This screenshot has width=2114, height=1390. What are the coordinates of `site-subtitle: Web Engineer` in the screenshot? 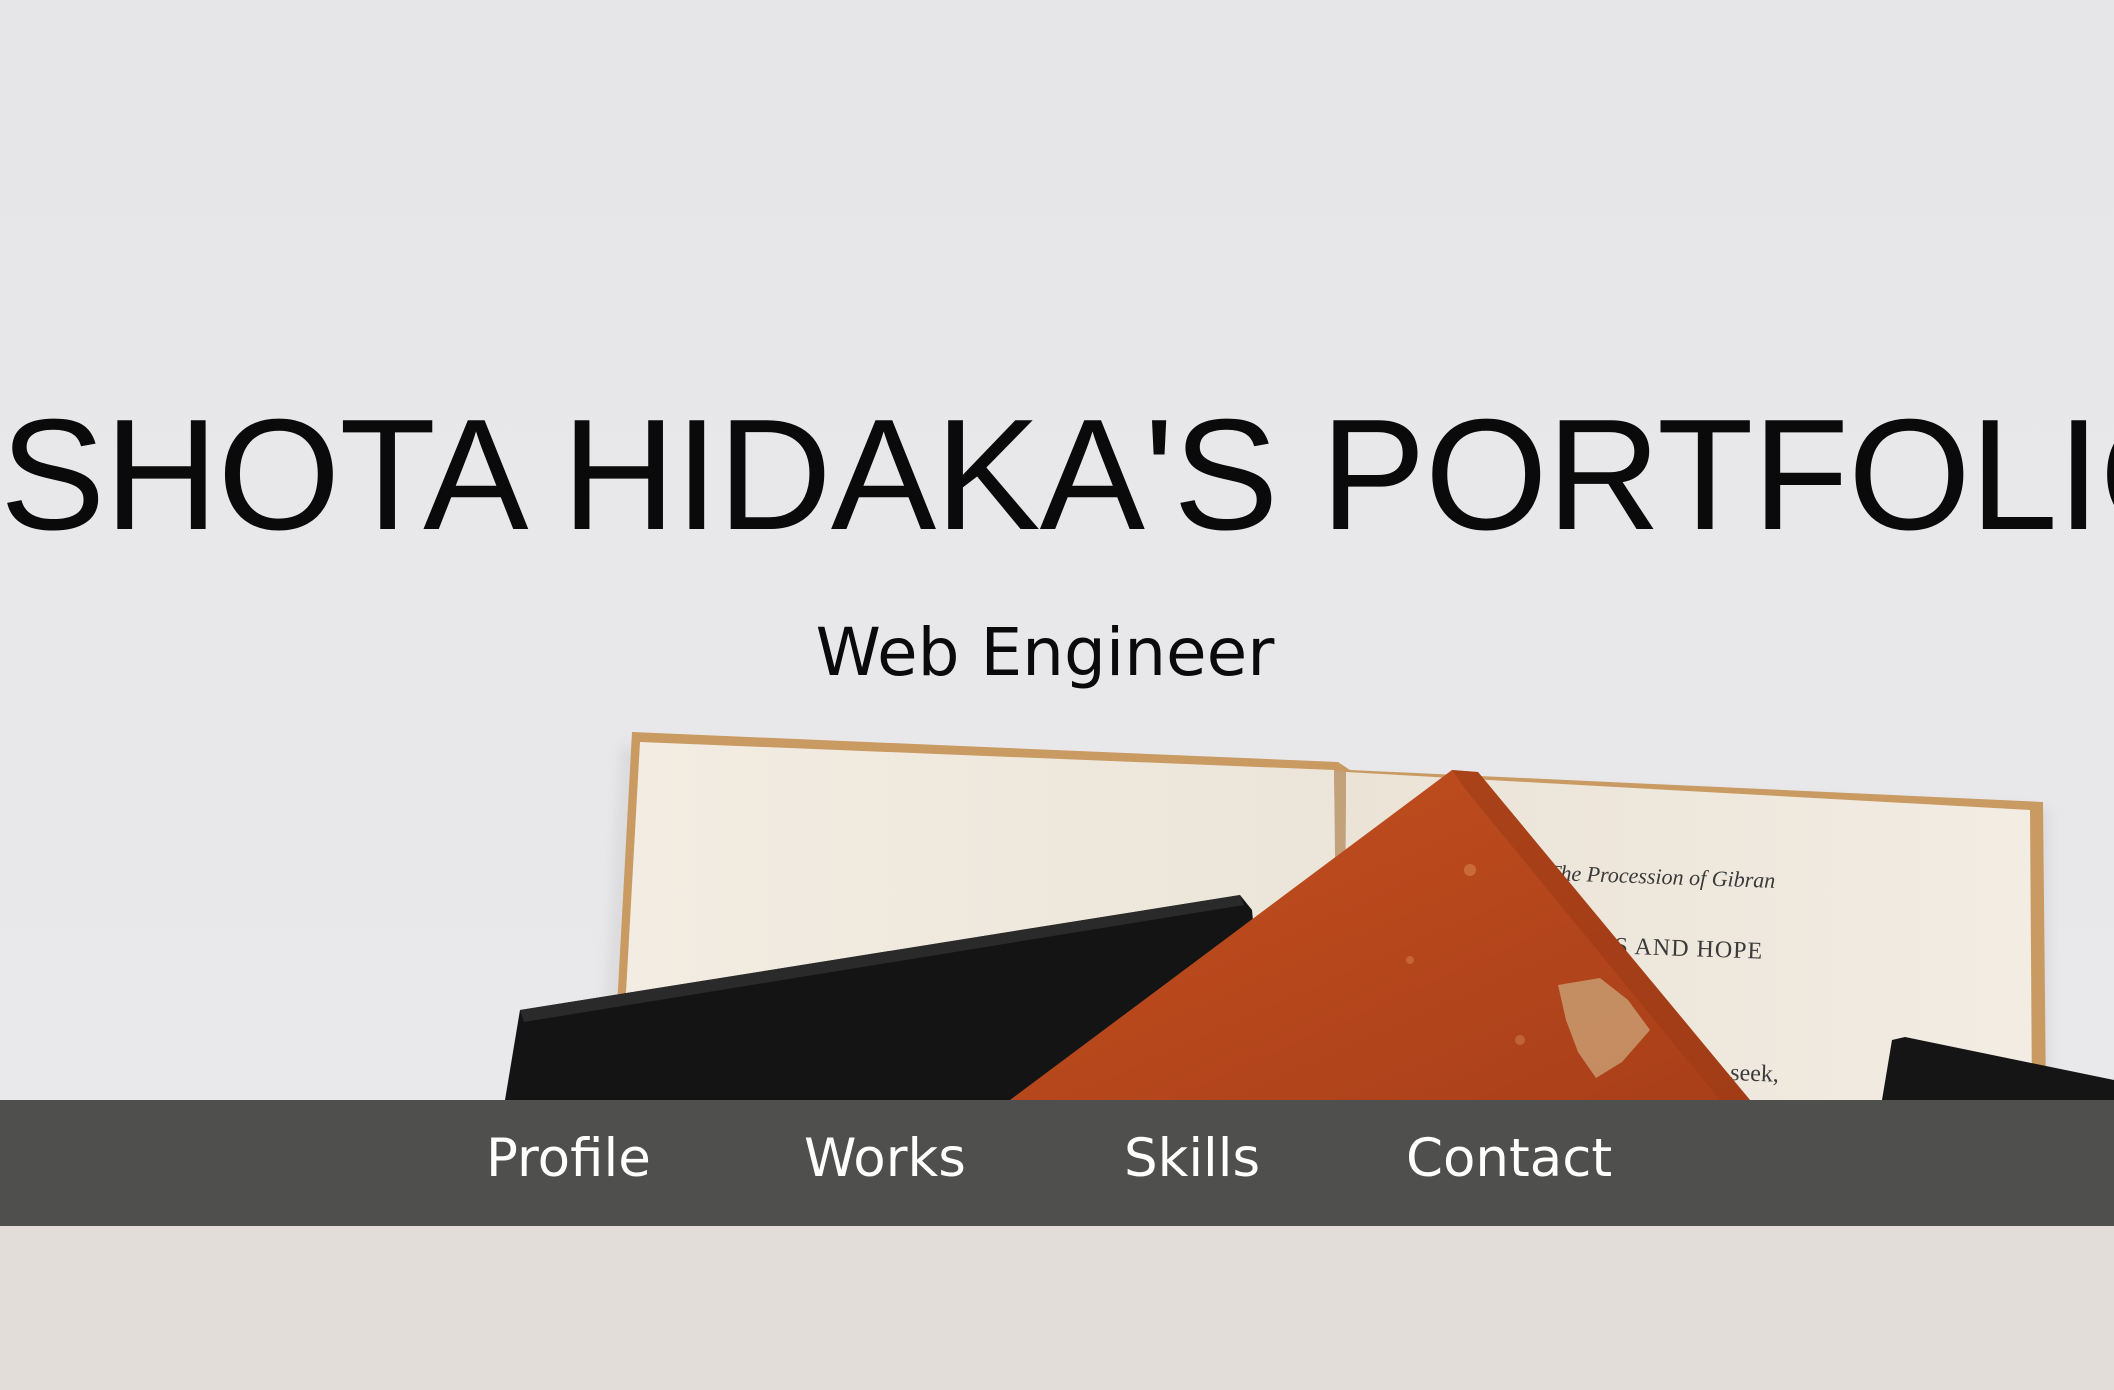 It's located at (1045, 652).